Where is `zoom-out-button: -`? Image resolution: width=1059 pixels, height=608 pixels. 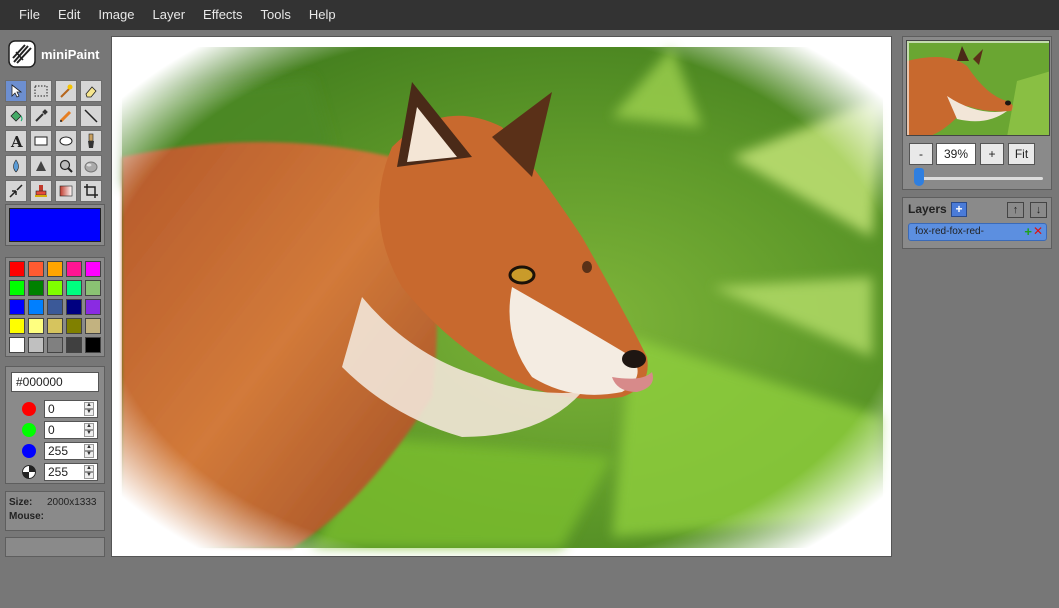
zoom-out-button: - is located at coordinates (921, 154).